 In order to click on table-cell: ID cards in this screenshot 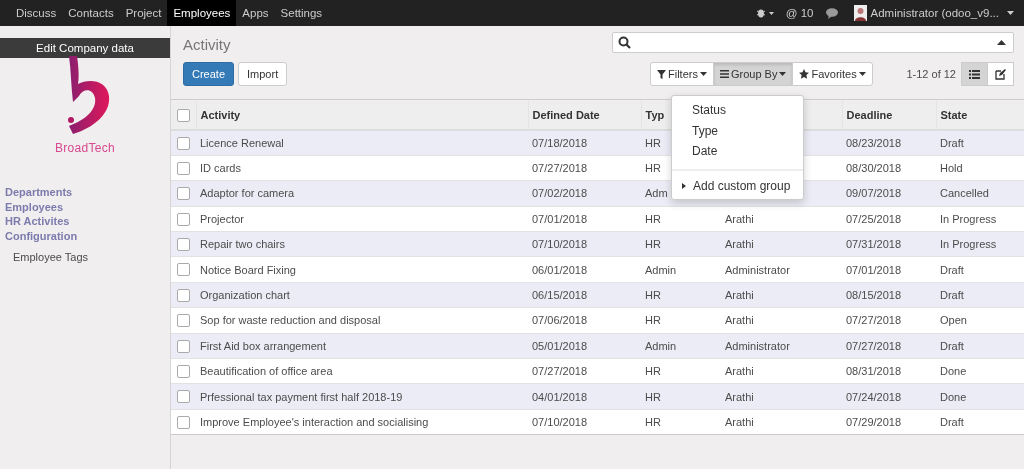, I will do `click(220, 168)`.